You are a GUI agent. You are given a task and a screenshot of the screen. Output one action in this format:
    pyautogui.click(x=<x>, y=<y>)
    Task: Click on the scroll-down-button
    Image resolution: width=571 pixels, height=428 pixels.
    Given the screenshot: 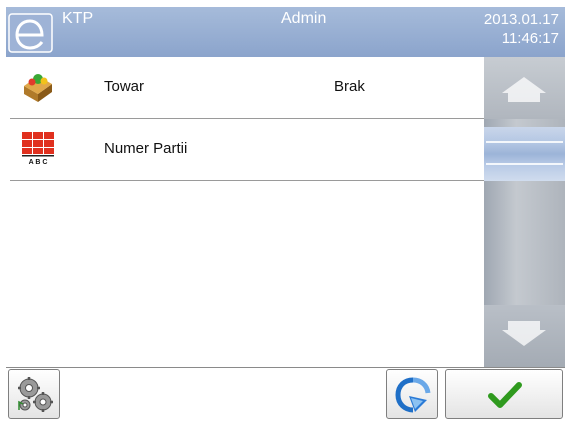 What is the action you would take?
    pyautogui.click(x=524, y=336)
    